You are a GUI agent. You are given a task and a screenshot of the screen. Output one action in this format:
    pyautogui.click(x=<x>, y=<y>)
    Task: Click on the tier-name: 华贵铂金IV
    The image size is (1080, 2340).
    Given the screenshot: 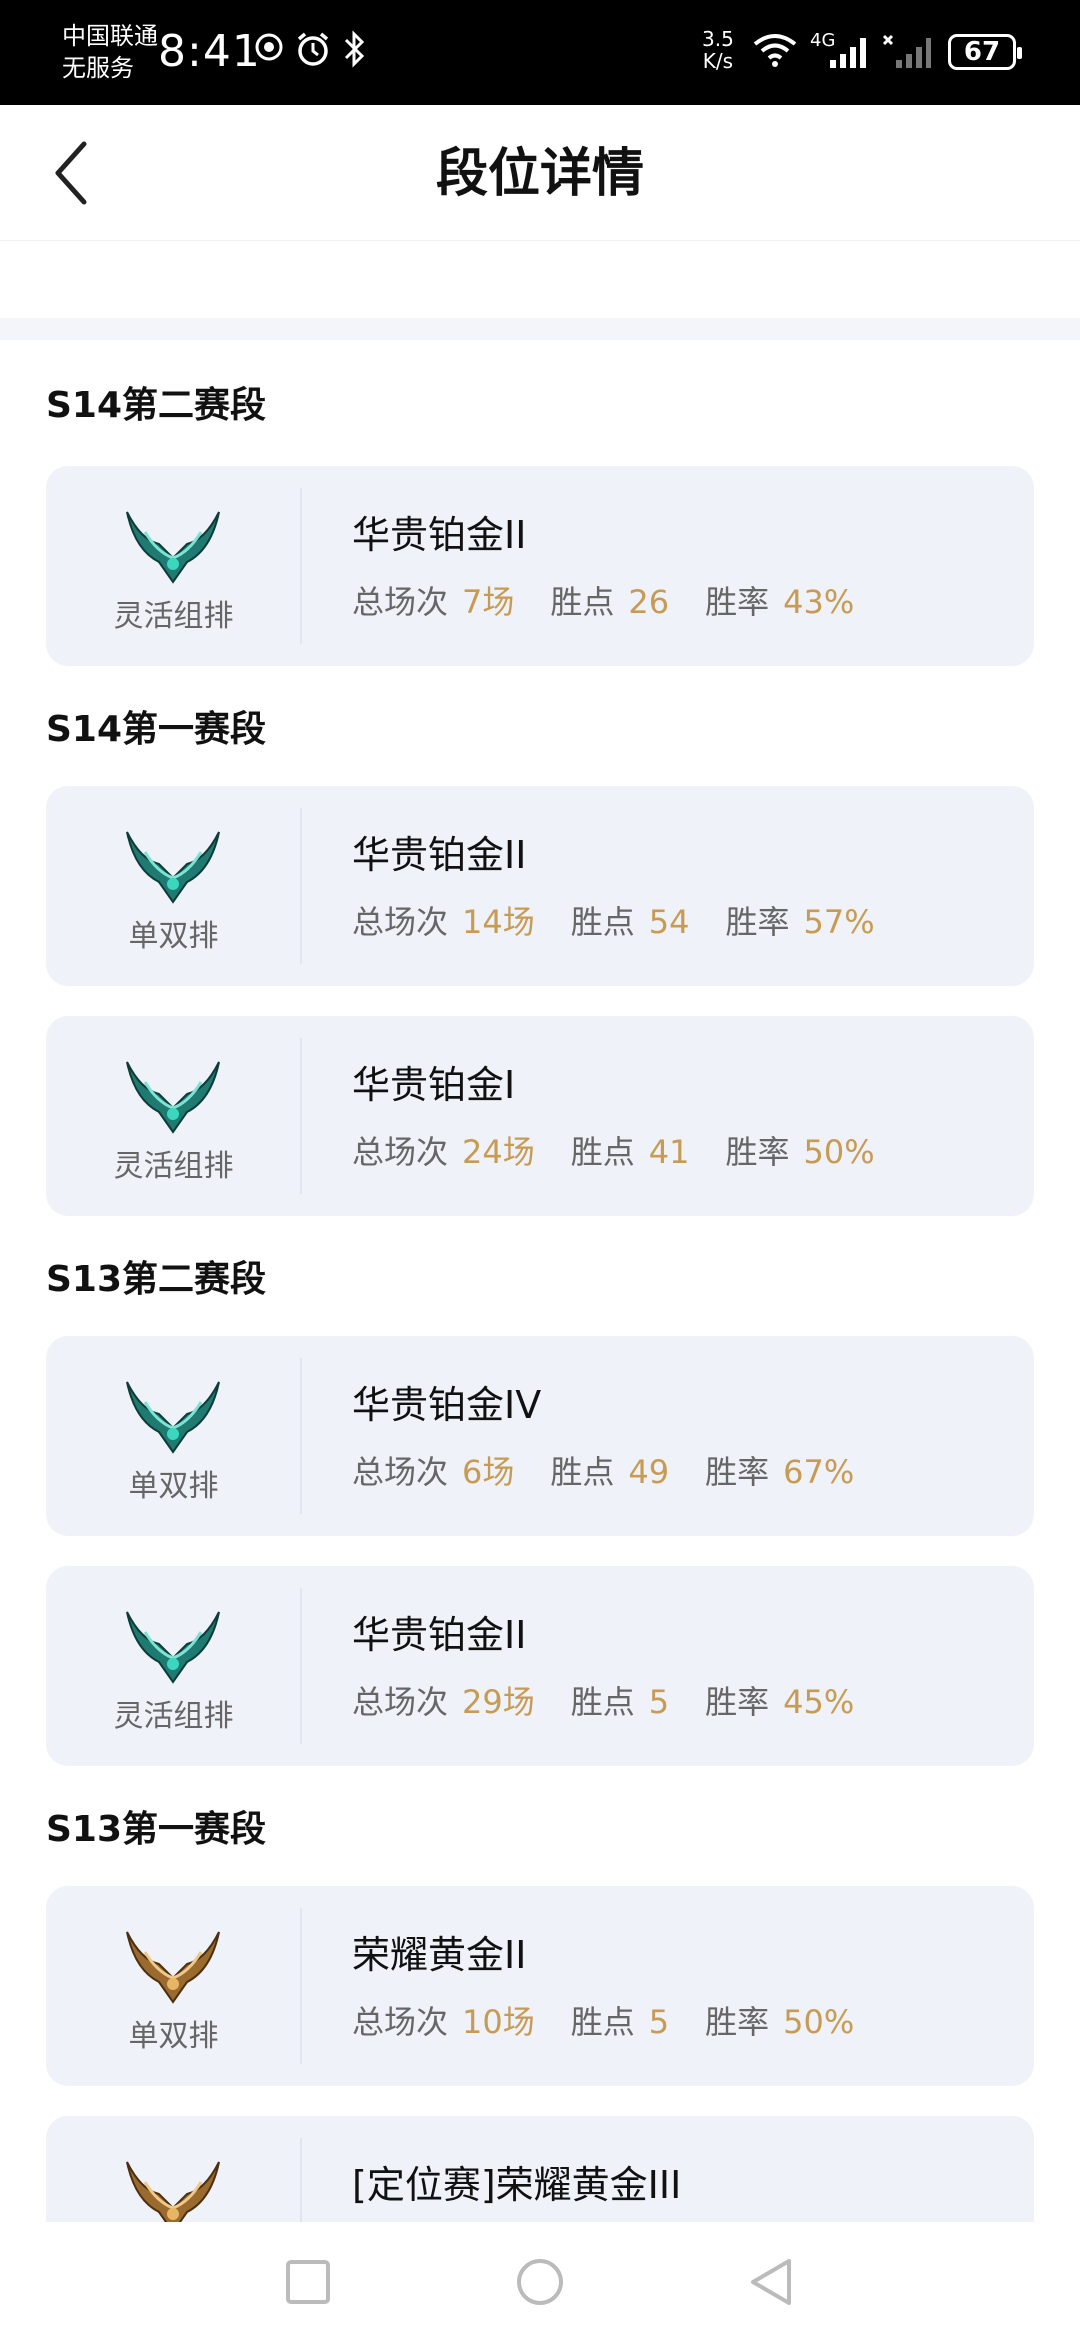 What is the action you would take?
    pyautogui.click(x=447, y=1405)
    